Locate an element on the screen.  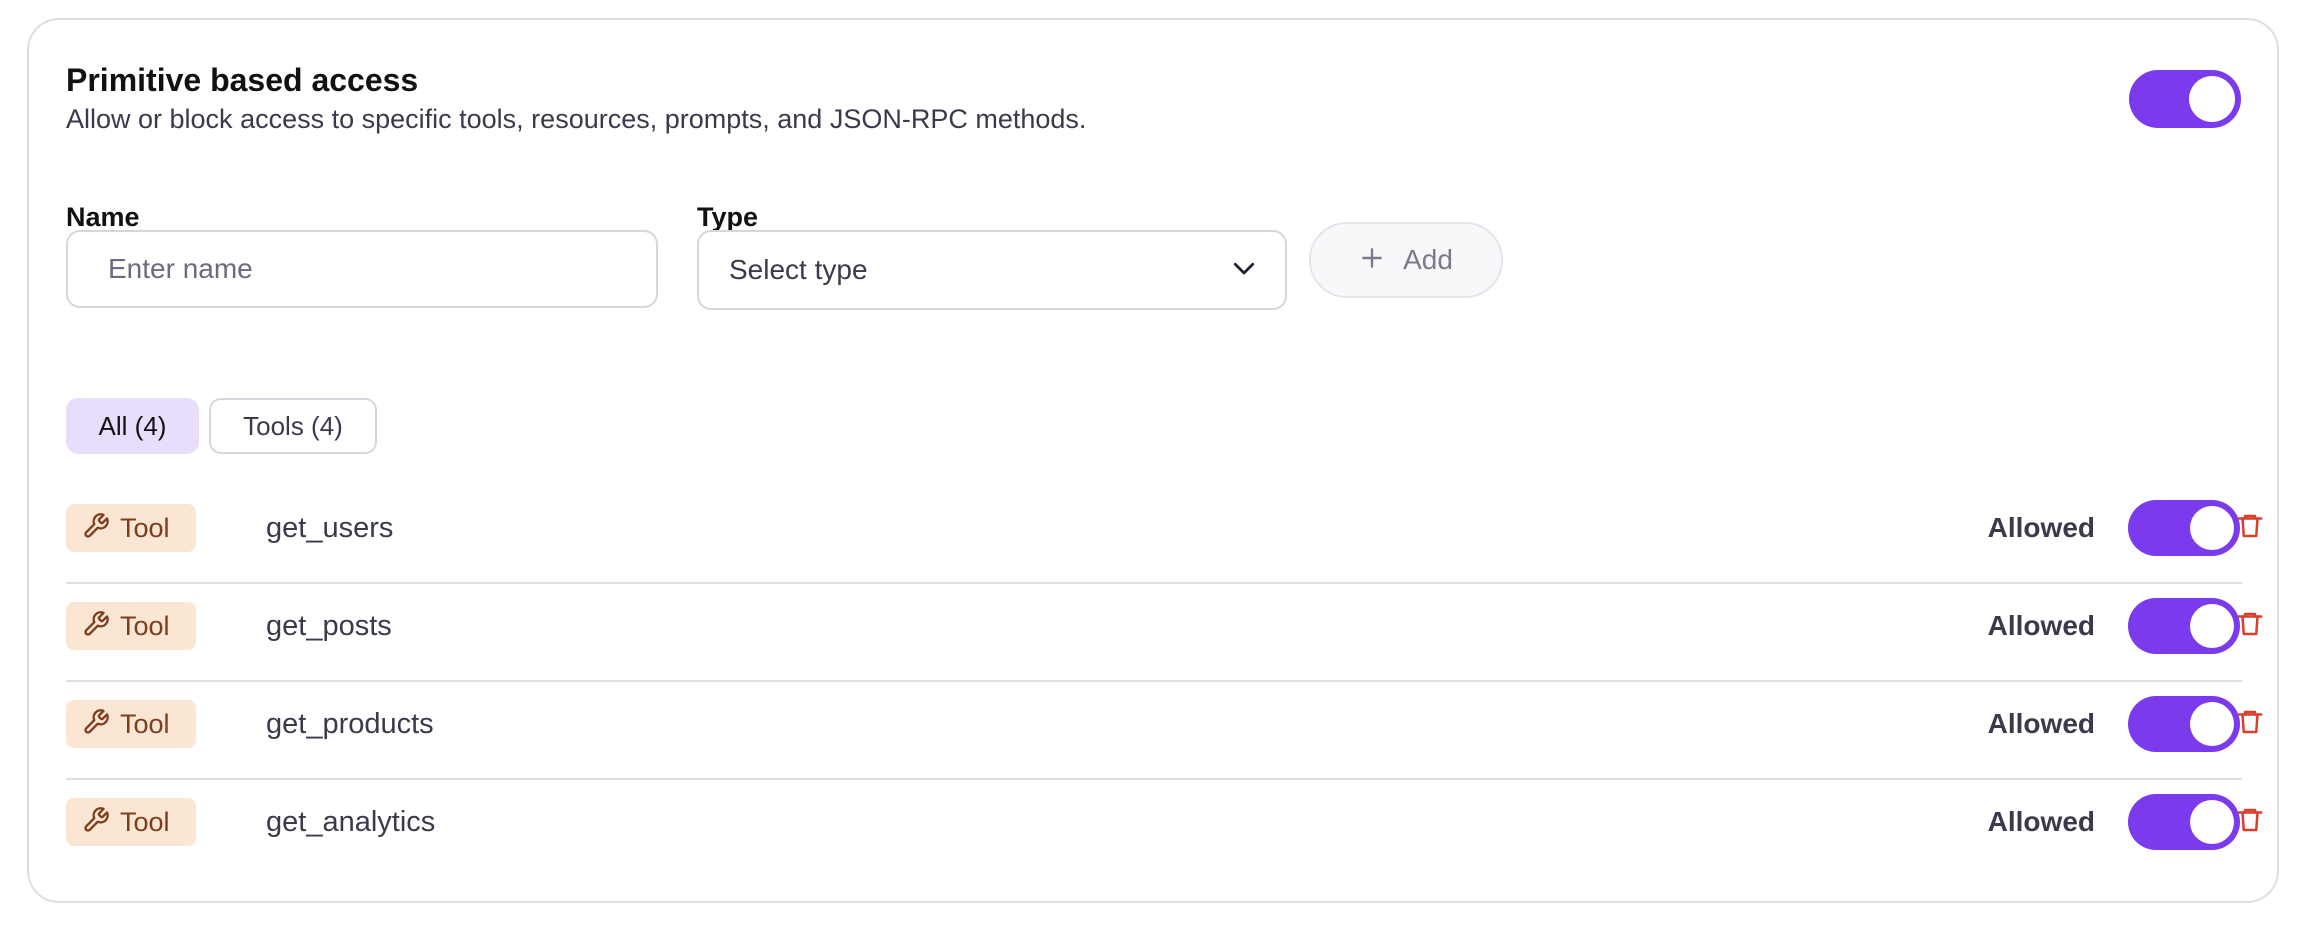
name-label: Name is located at coordinates (103, 217).